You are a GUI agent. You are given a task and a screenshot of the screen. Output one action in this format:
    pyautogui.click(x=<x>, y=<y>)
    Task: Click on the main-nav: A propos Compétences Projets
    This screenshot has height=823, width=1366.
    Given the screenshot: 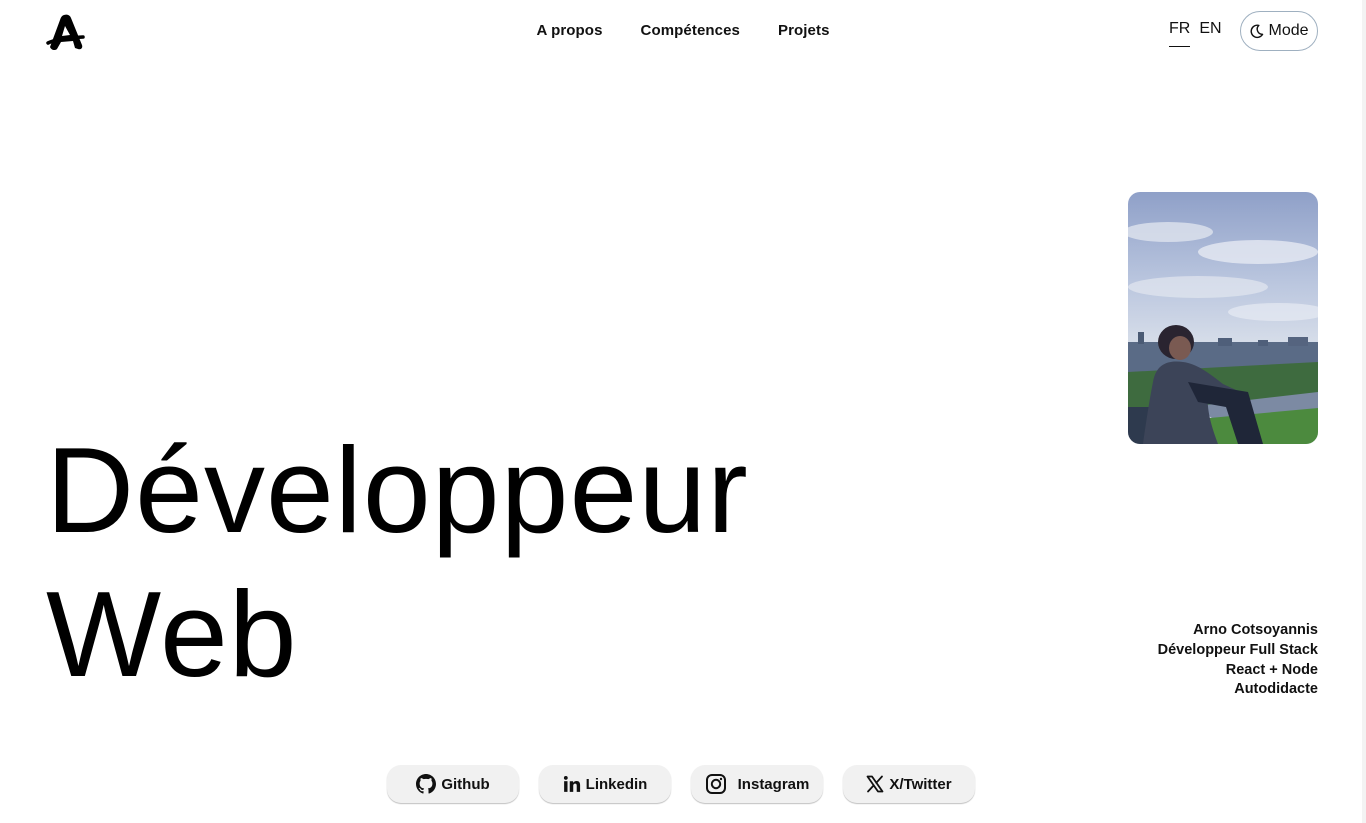 What is the action you would take?
    pyautogui.click(x=683, y=30)
    